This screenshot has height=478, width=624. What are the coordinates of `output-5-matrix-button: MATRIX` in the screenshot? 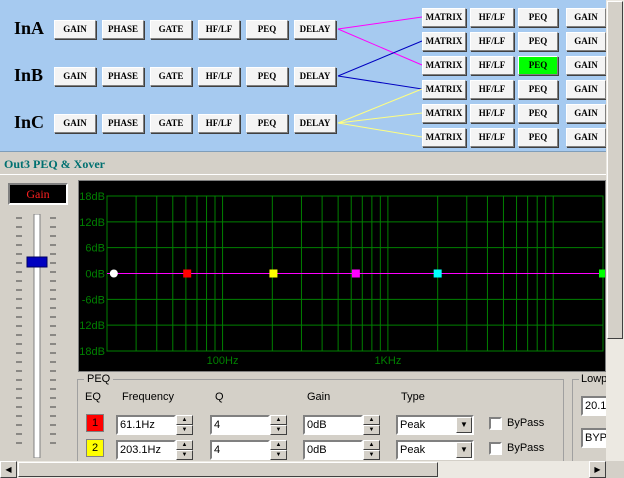 It's located at (444, 137).